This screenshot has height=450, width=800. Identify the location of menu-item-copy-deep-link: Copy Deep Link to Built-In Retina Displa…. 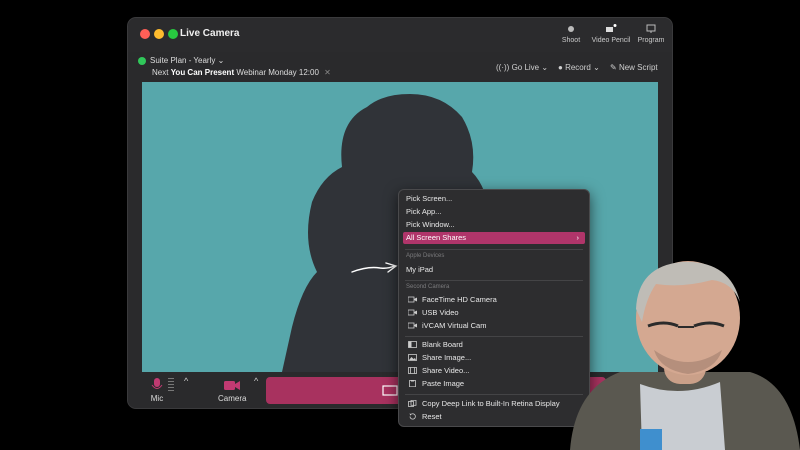
(494, 404).